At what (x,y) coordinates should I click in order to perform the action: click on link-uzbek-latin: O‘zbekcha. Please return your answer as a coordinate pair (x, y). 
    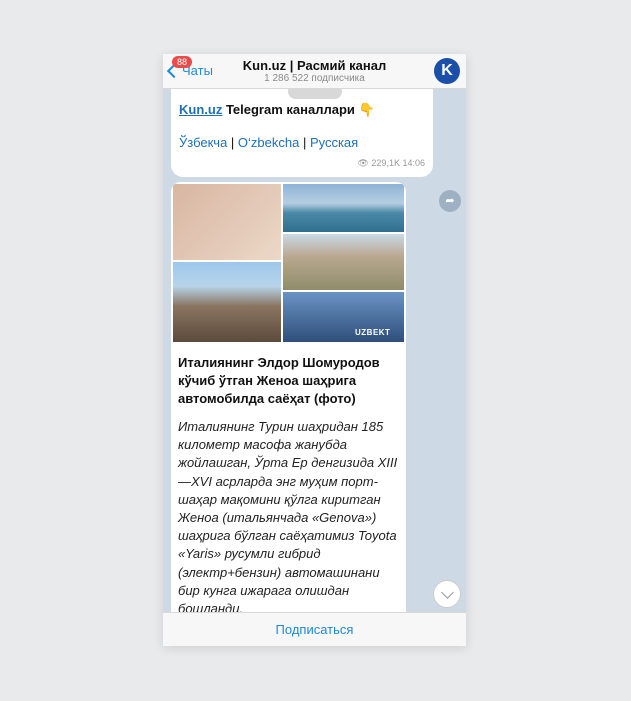
    Looking at the image, I should click on (268, 142).